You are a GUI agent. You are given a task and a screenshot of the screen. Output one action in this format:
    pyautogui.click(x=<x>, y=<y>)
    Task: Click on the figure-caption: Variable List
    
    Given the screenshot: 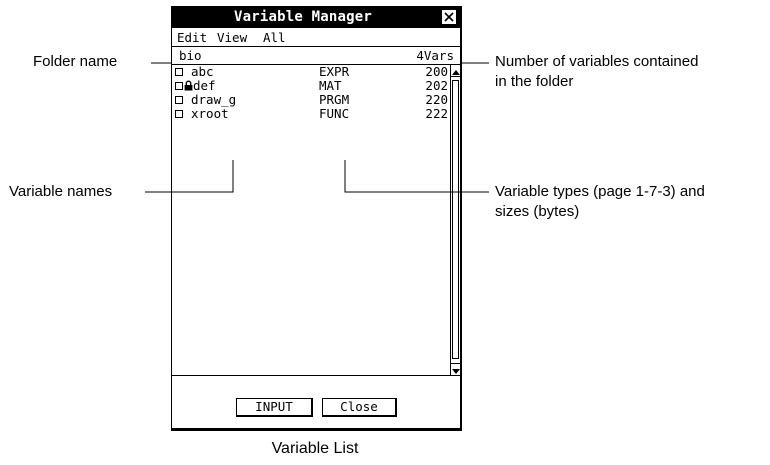 What is the action you would take?
    pyautogui.click(x=315, y=448)
    